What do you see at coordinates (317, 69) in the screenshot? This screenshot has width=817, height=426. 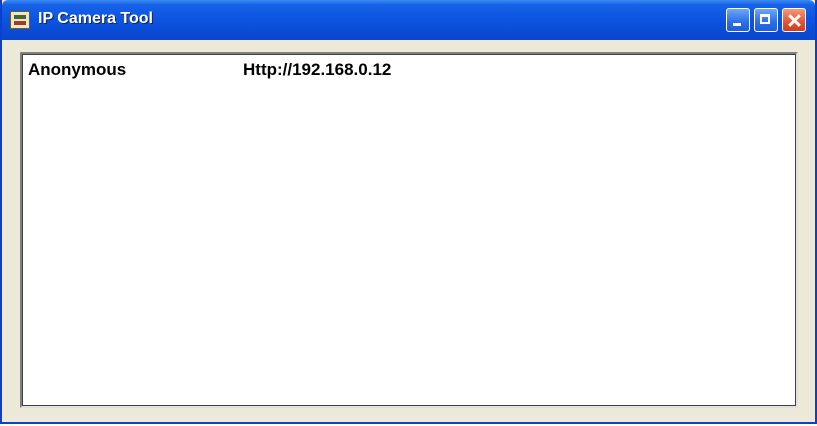 I see `device-url: Http://192.168.0.12` at bounding box center [317, 69].